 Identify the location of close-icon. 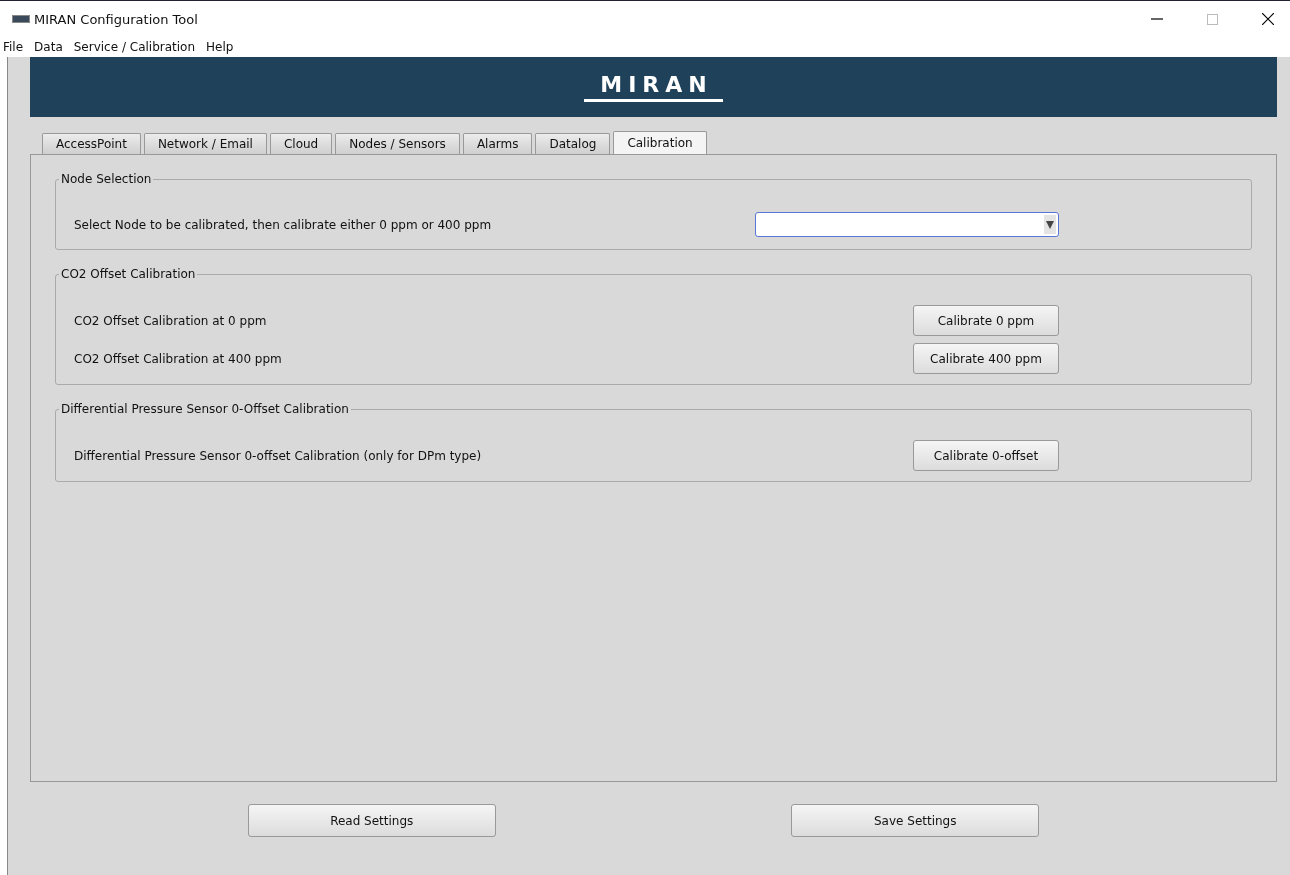
(1268, 19).